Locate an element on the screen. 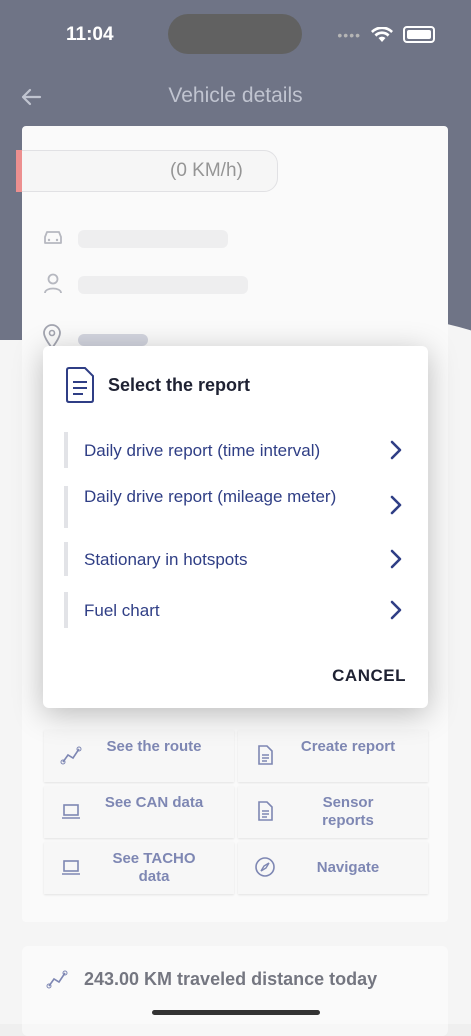  option-label: Stationary in hotspots is located at coordinates (166, 559).